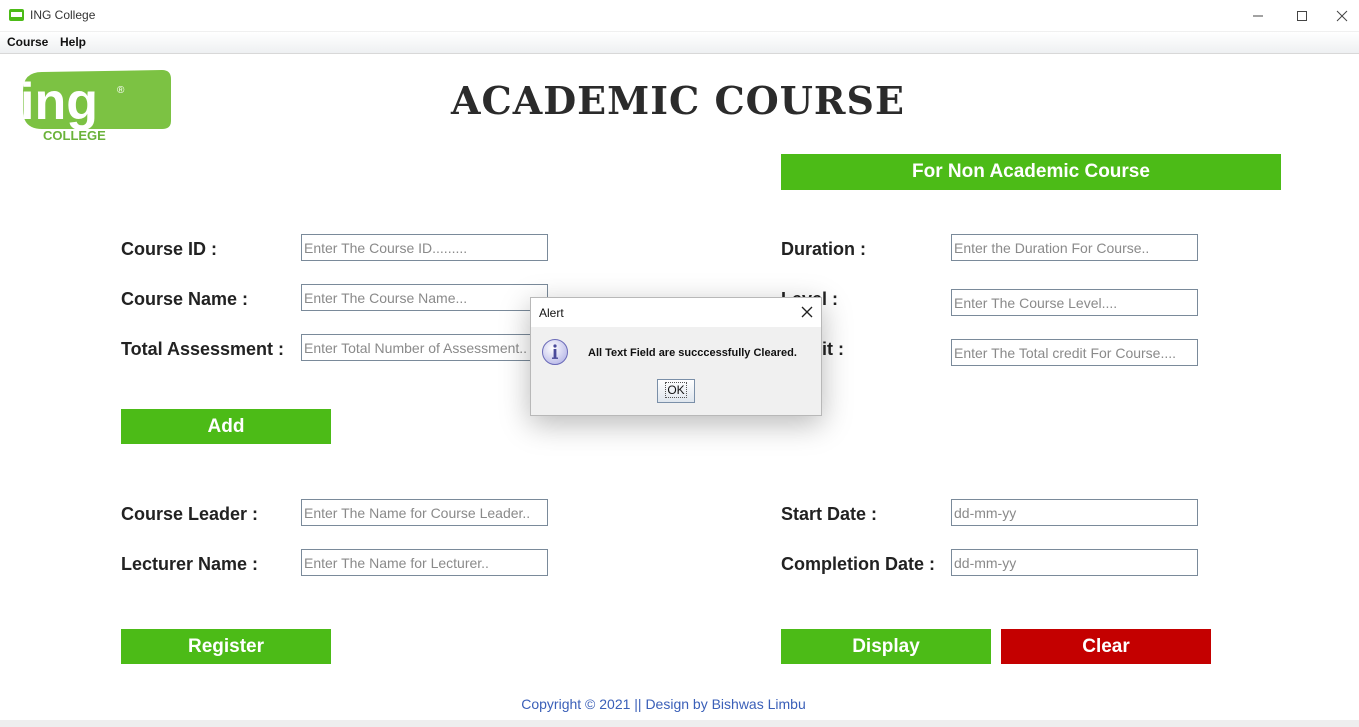 This screenshot has width=1359, height=727. Describe the element at coordinates (551, 313) in the screenshot. I see `dialog-title: Alert` at that location.